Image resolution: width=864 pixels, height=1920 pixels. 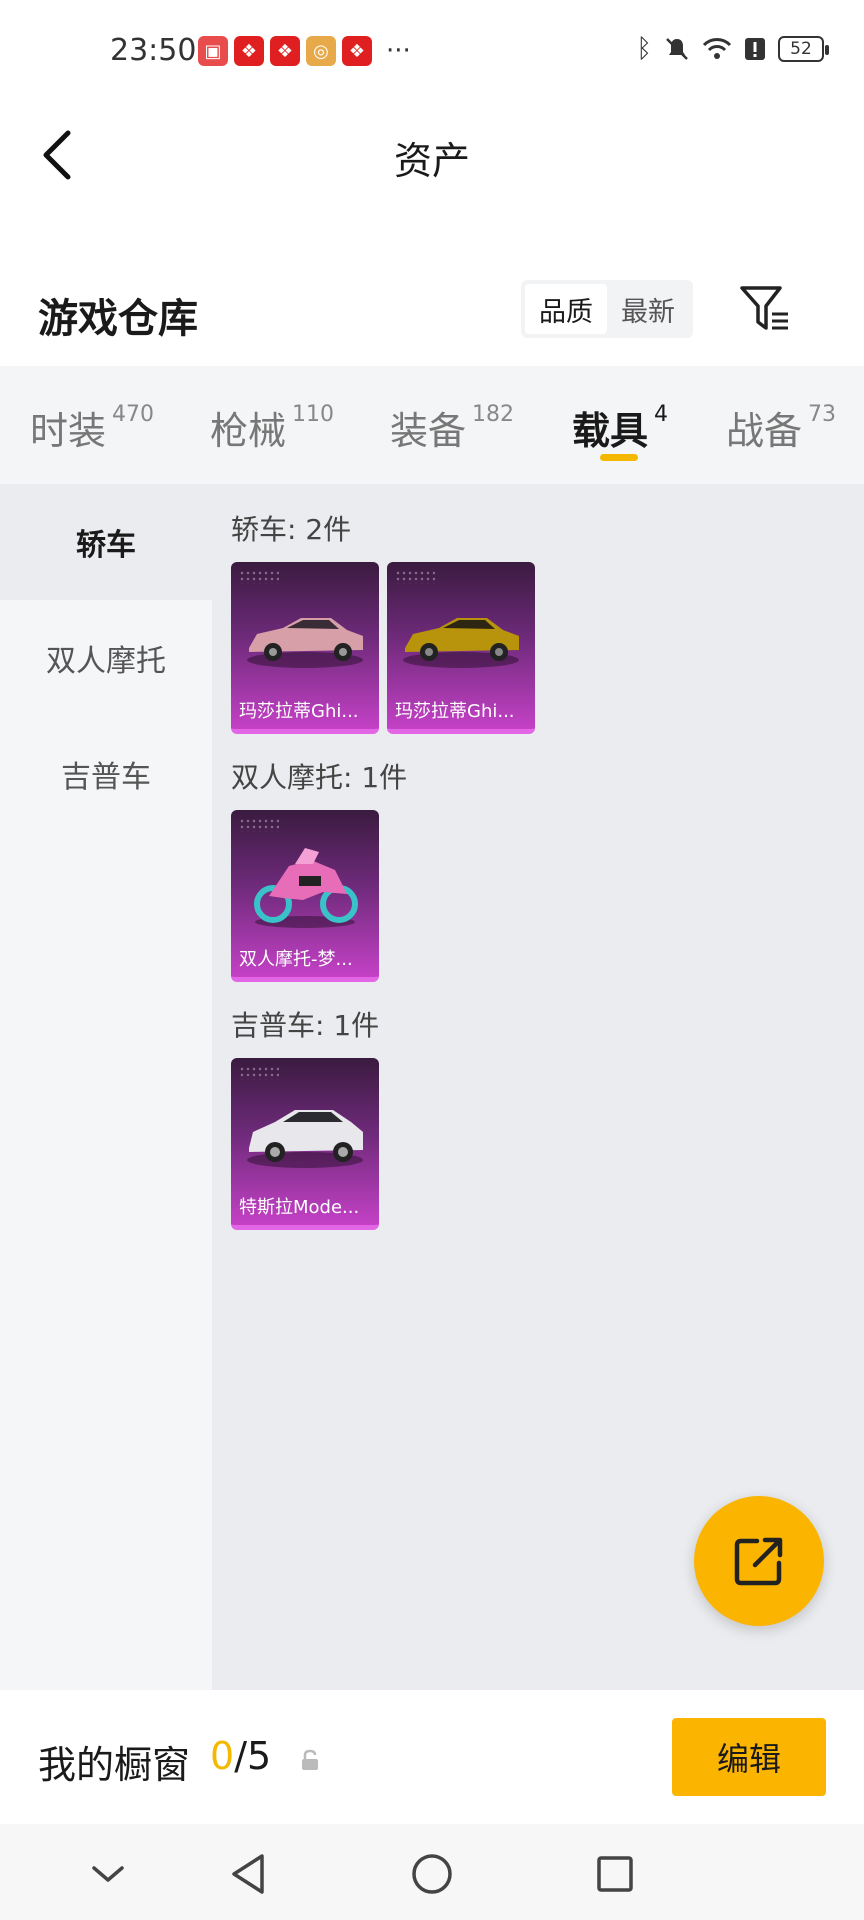 What do you see at coordinates (321, 51) in the screenshot?
I see `target-app-icon: ◎` at bounding box center [321, 51].